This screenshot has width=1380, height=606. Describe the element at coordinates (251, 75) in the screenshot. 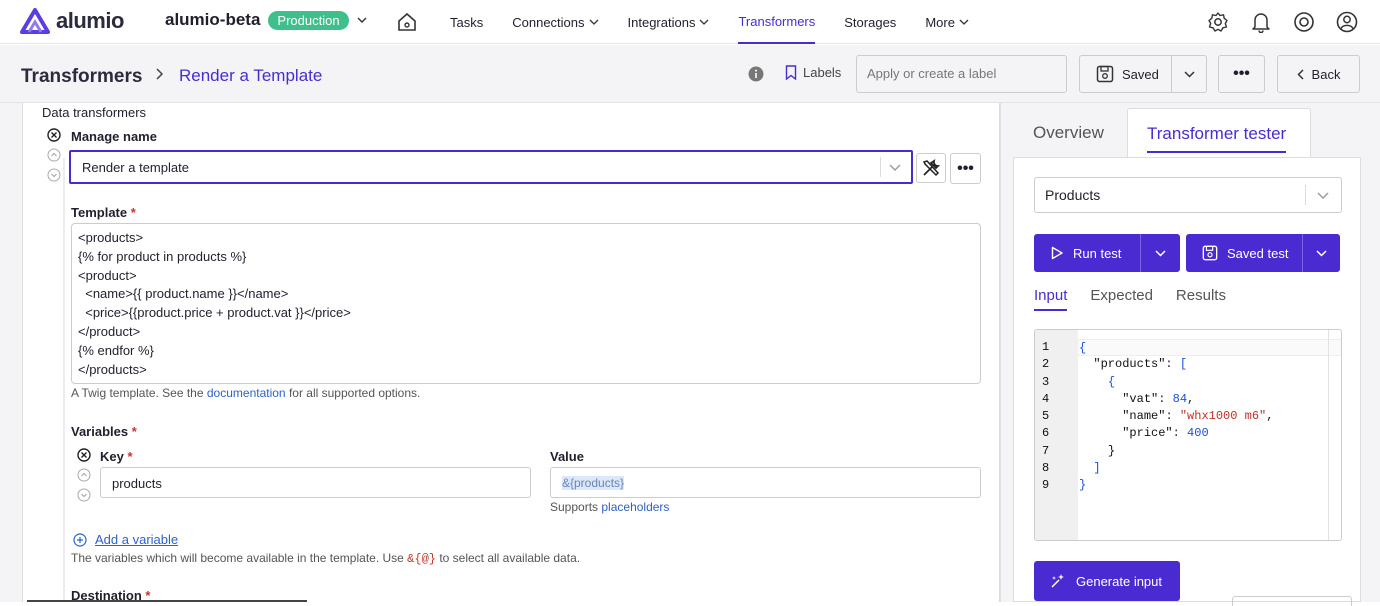

I see `breadcrumb-current: Render a Template` at that location.